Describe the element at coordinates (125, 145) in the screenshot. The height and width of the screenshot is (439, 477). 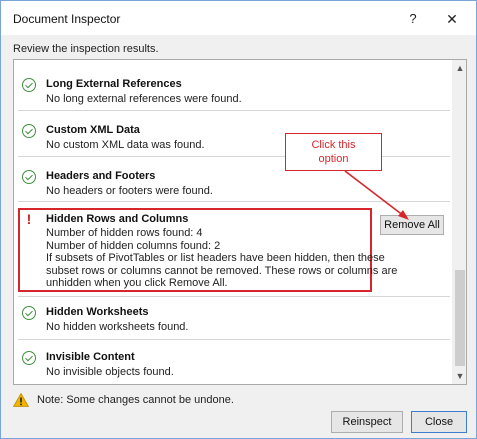
I see `item-description: No custom XML data was found.` at that location.